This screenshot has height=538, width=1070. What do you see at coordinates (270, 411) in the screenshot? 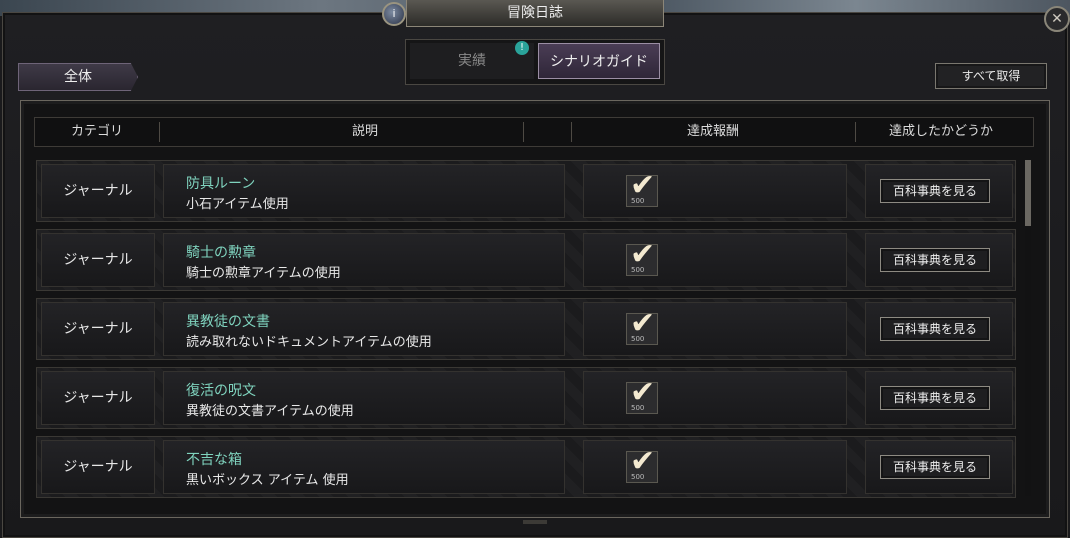
I see `row-desc-text: 異教徒の文書アイテムの使用` at bounding box center [270, 411].